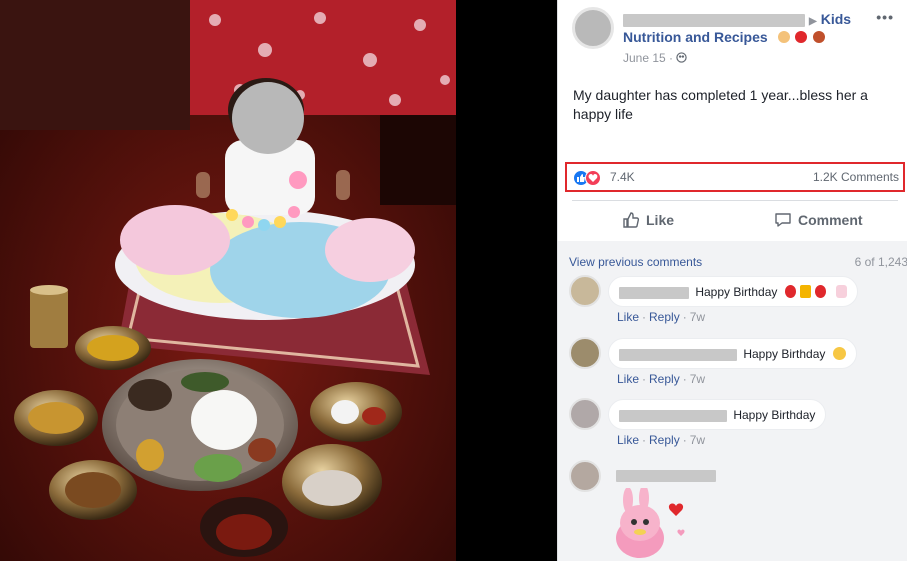 This screenshot has height=561, width=907. I want to click on reaction-count: 7.4K, so click(622, 177).